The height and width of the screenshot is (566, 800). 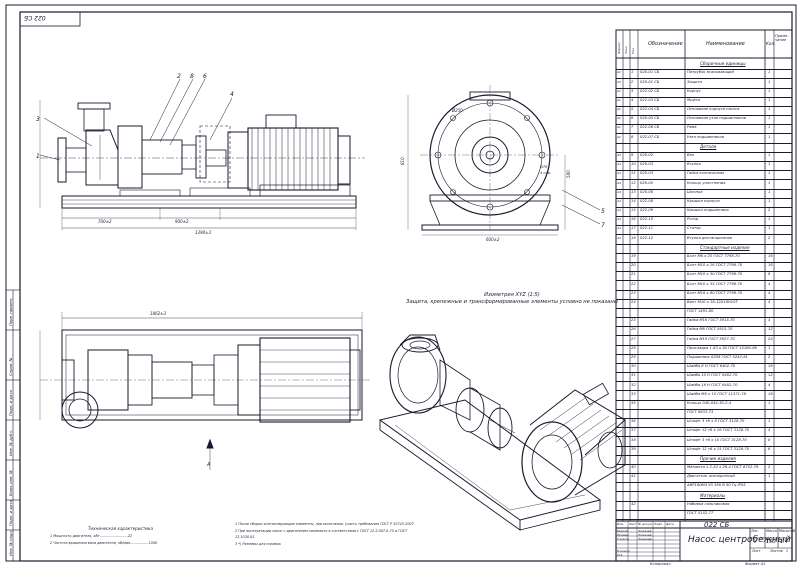 What do you see at coordinates (632, 99) in the screenshot?
I see `spec-row-pos: 4` at bounding box center [632, 99].